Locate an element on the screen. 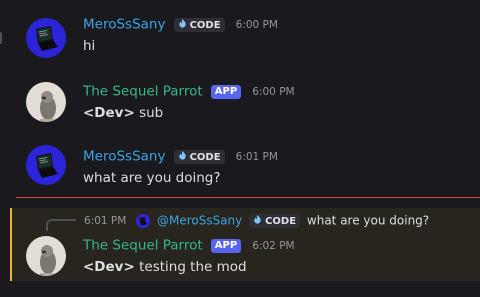  message-header: The Sequel Parrot APP 6:00 PM is located at coordinates (189, 91).